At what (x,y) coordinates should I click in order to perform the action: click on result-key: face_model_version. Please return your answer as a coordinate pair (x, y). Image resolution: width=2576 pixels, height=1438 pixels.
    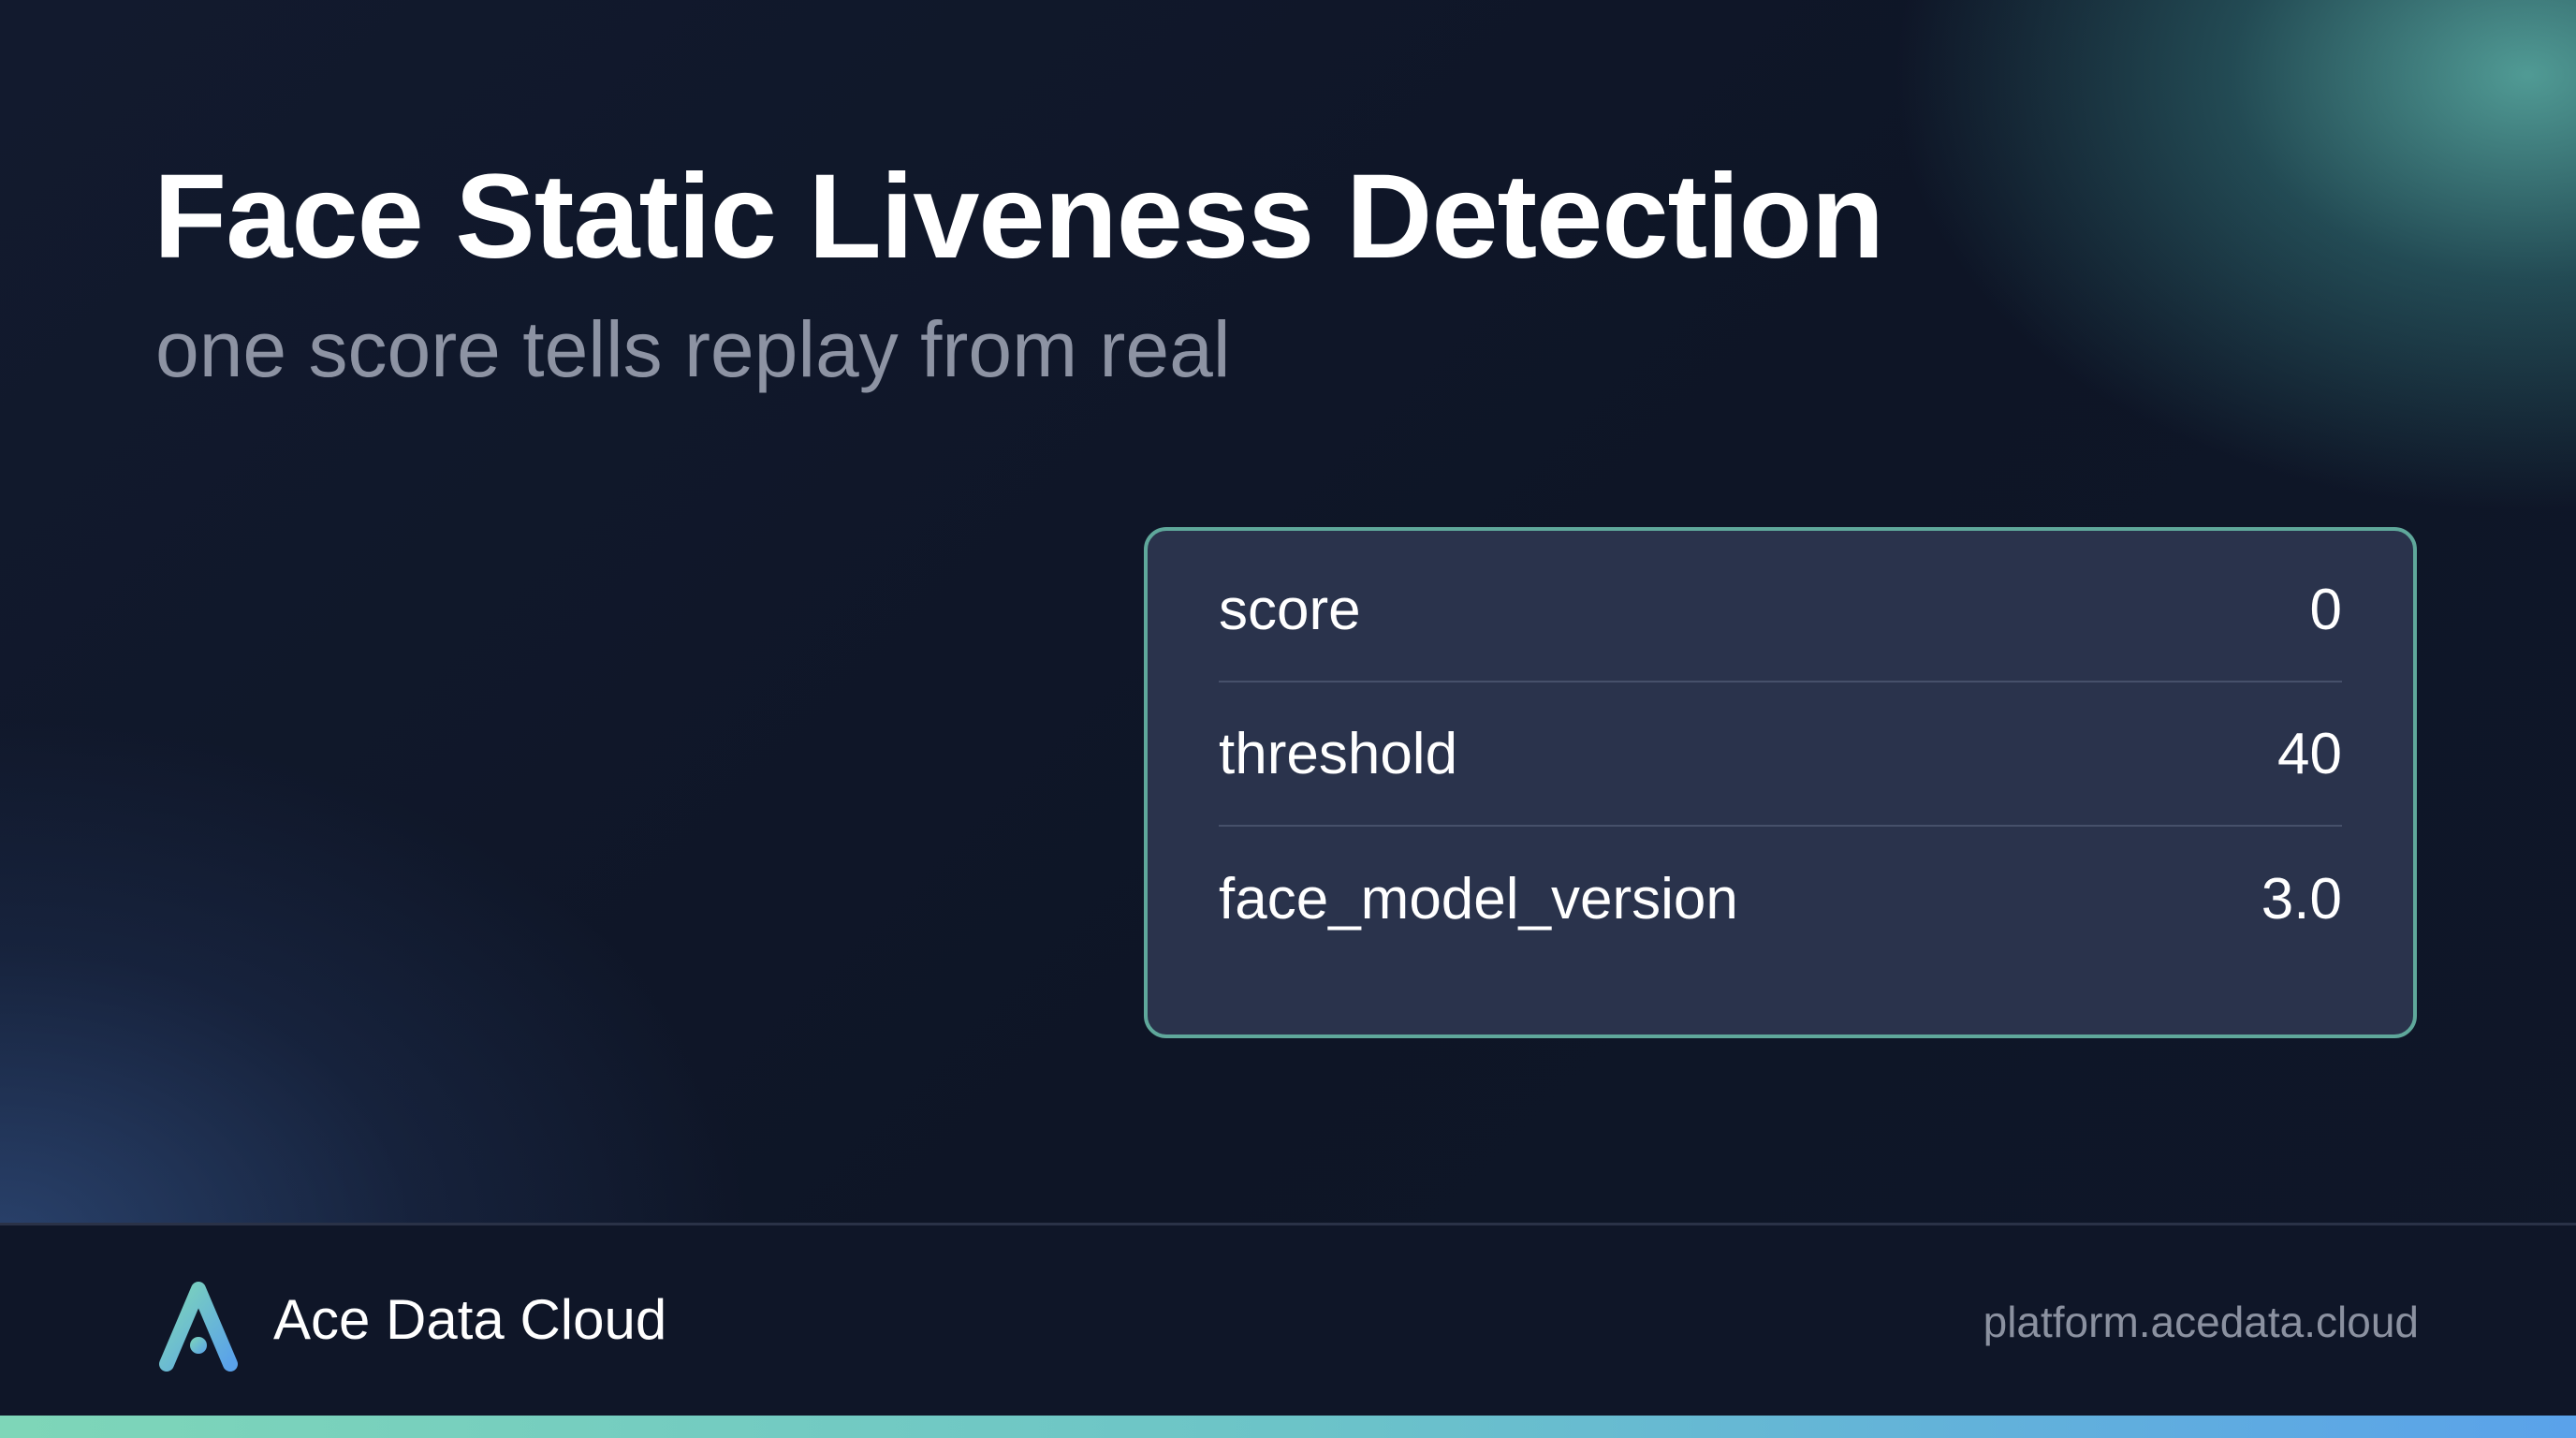
    Looking at the image, I should click on (1478, 899).